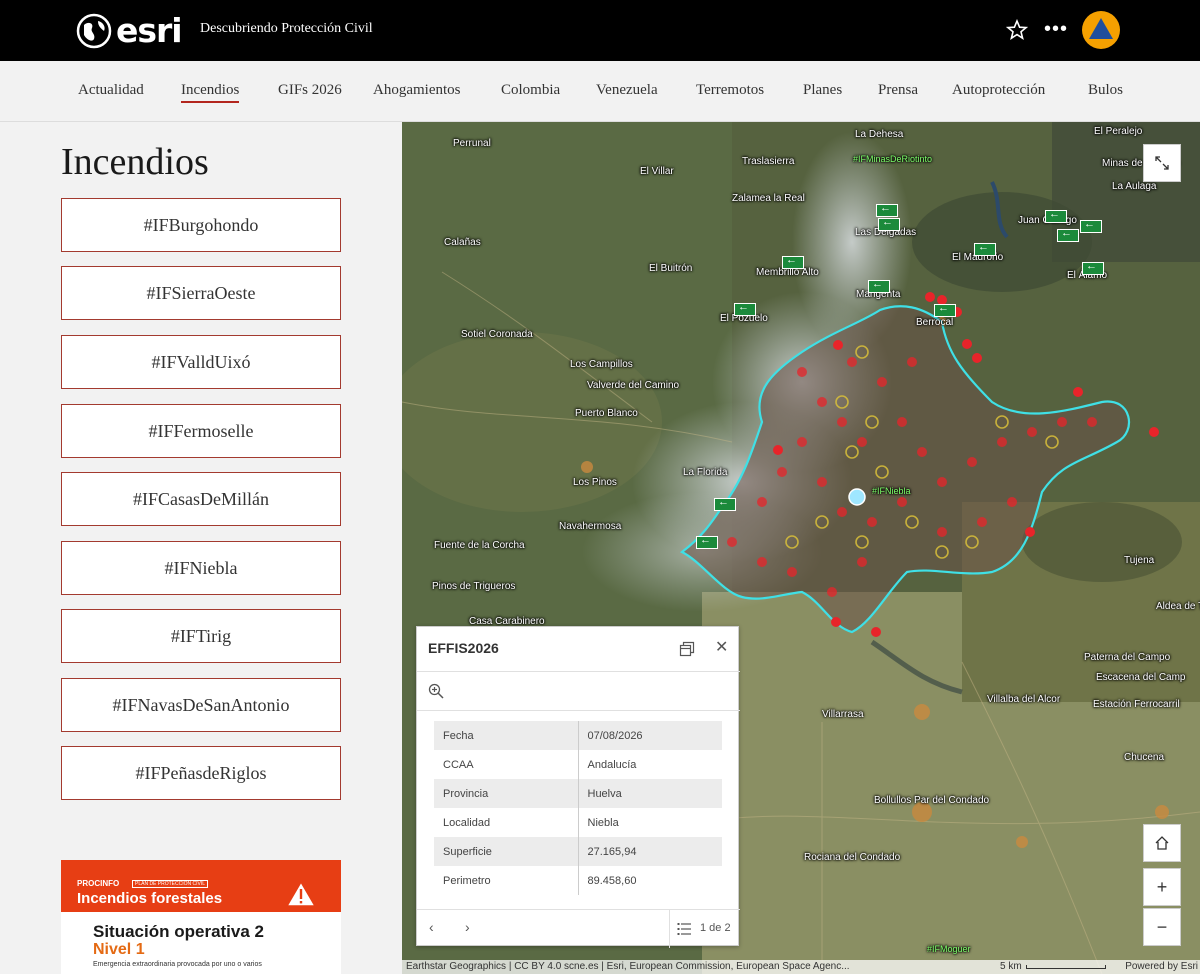  What do you see at coordinates (1127, 657) in the screenshot?
I see `place-label: Paterna del Campo` at bounding box center [1127, 657].